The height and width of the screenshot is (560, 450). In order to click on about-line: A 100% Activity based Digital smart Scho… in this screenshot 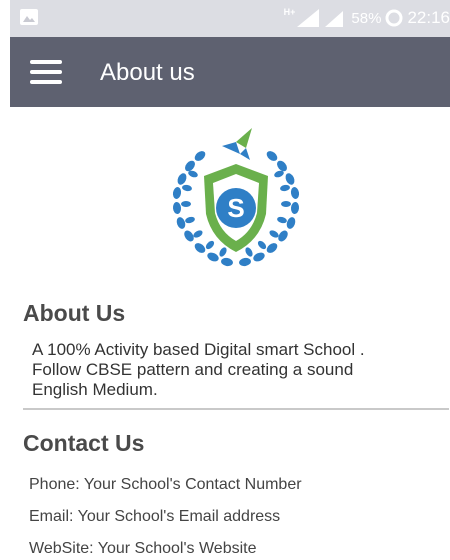, I will do `click(198, 349)`.